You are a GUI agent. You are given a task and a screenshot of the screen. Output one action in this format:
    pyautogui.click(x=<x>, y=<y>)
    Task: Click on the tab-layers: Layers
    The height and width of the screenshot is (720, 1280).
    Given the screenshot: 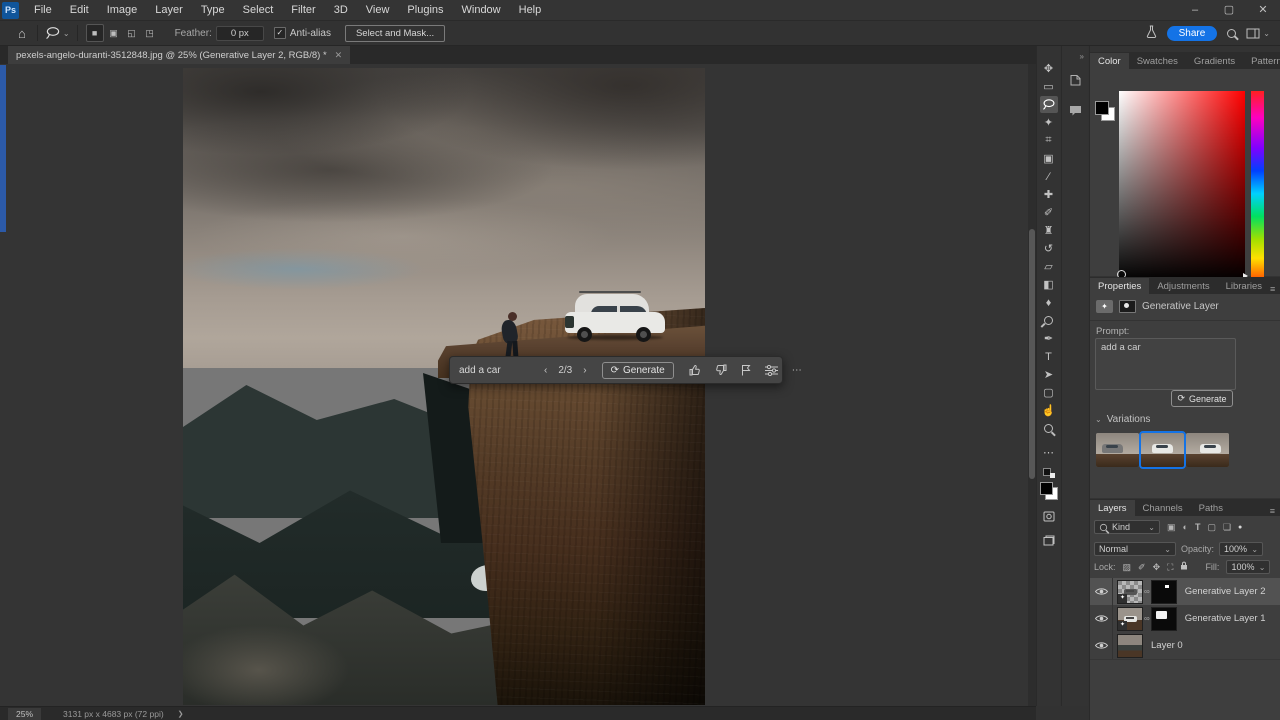 What is the action you would take?
    pyautogui.click(x=1112, y=508)
    